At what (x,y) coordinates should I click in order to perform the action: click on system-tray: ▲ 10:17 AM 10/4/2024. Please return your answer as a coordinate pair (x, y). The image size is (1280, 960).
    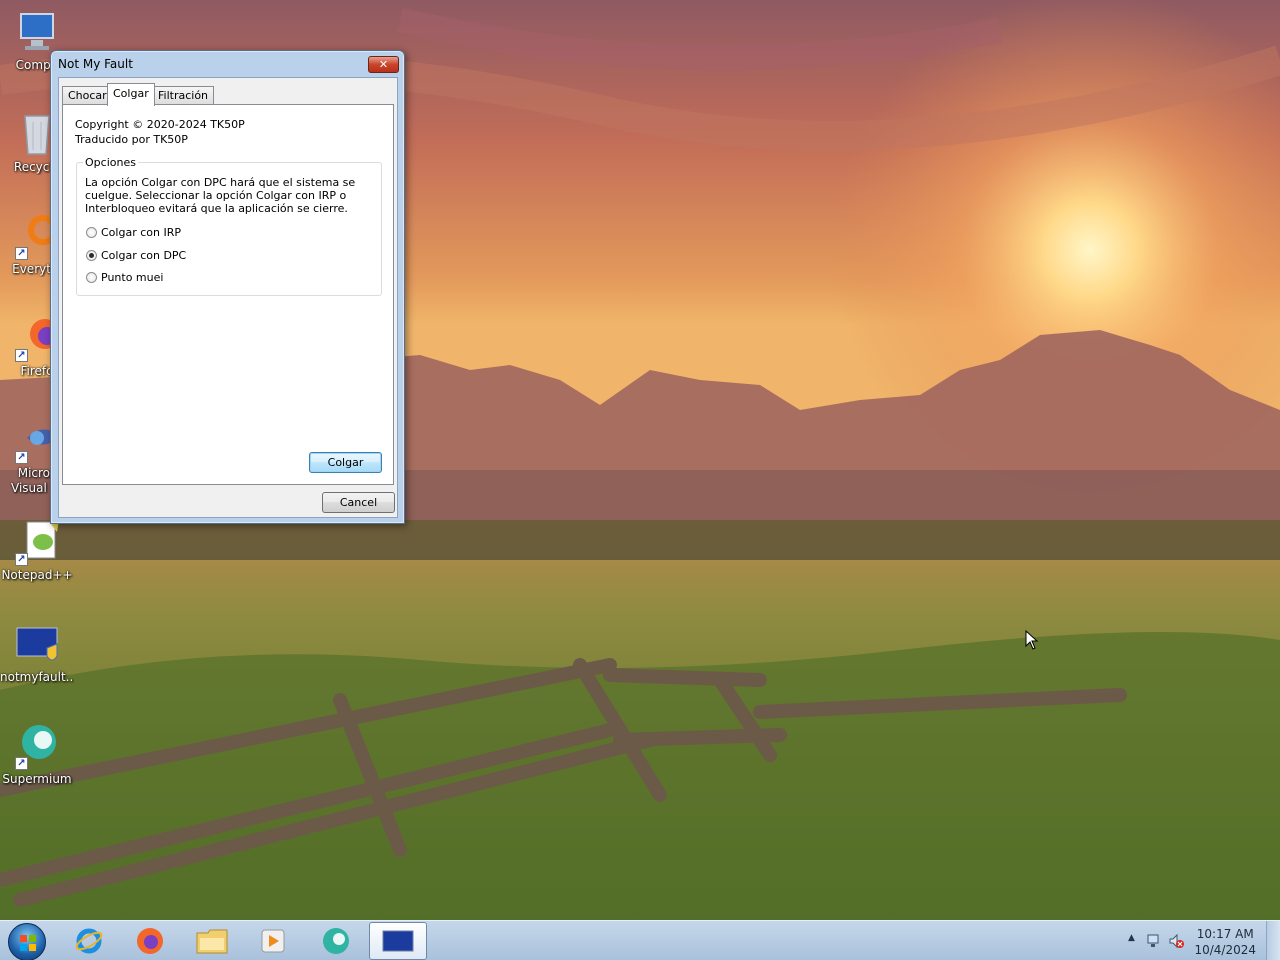
    Looking at the image, I should click on (1200, 940).